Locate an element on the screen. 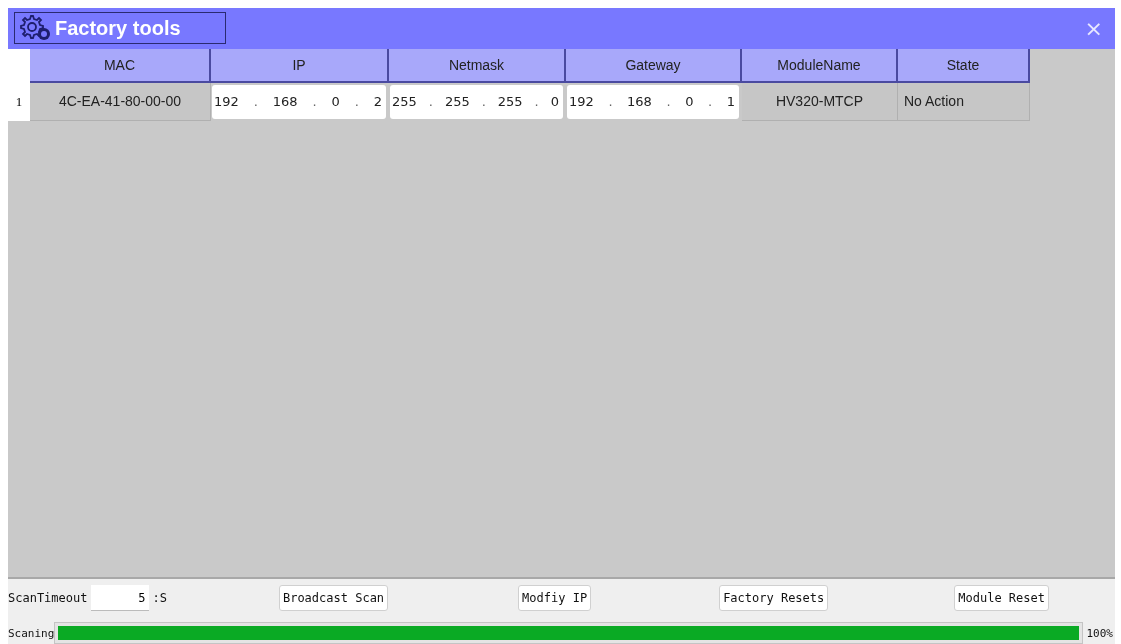 Image resolution: width=1121 pixels, height=644 pixels. column-header: IP is located at coordinates (300, 65).